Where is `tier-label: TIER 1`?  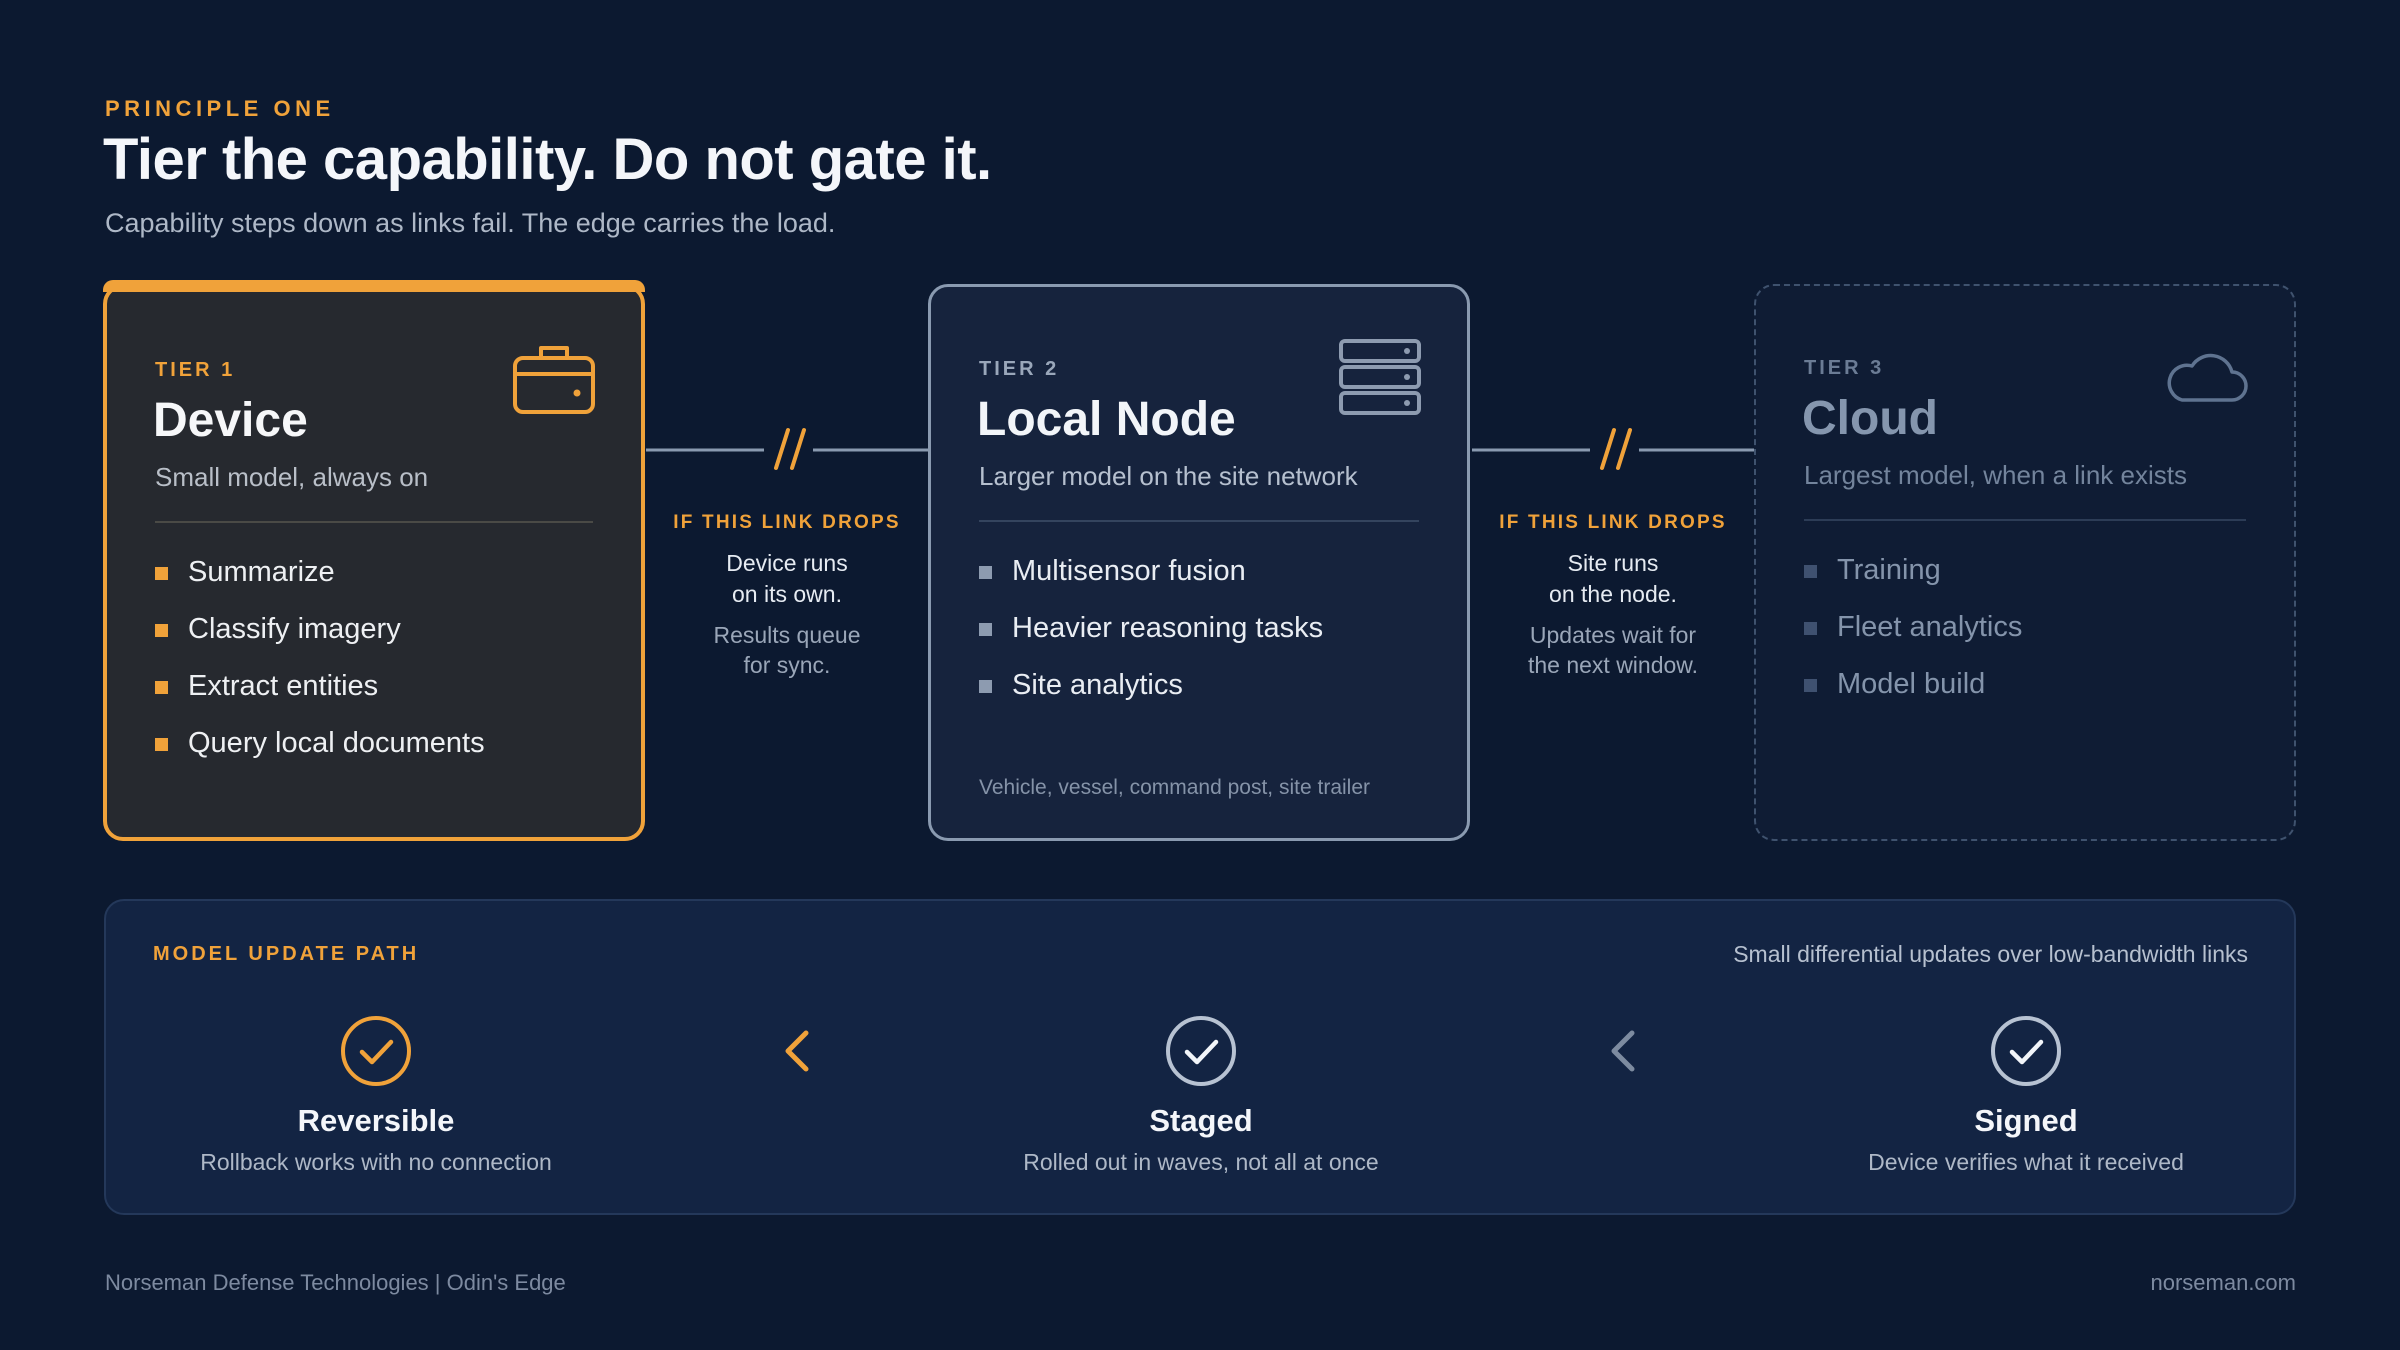 tier-label: TIER 1 is located at coordinates (195, 370).